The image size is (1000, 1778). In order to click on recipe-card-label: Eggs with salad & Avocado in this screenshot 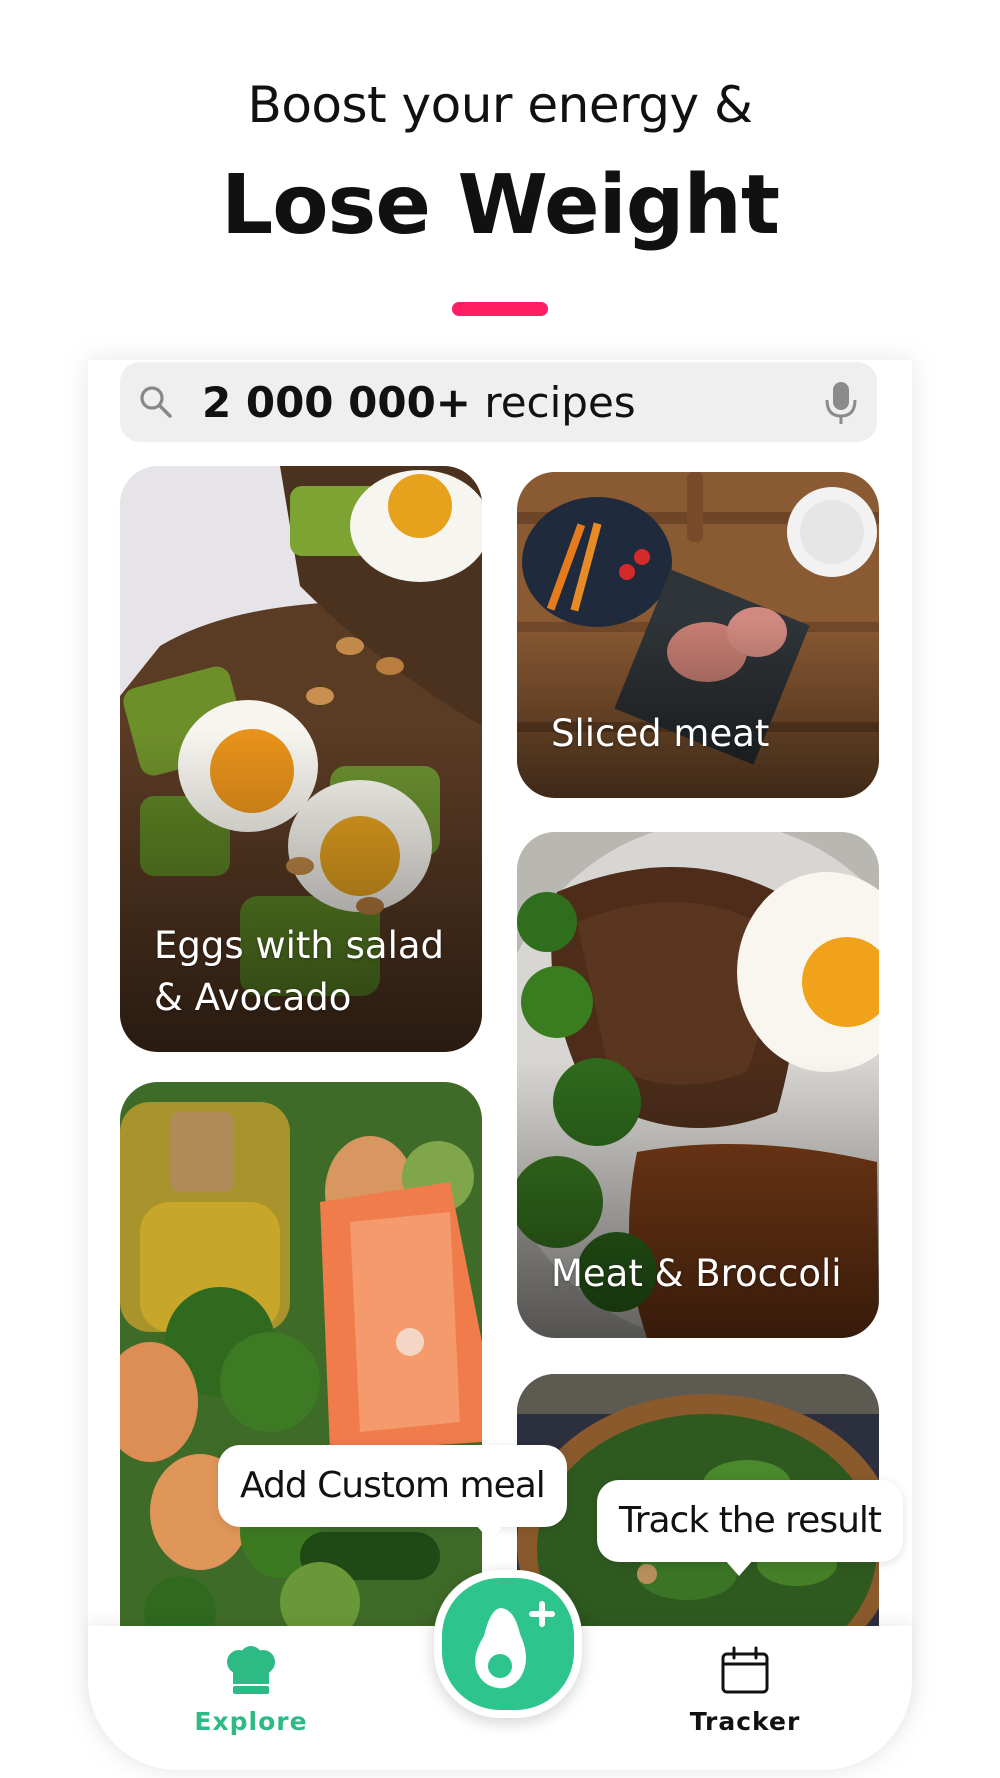, I will do `click(299, 972)`.